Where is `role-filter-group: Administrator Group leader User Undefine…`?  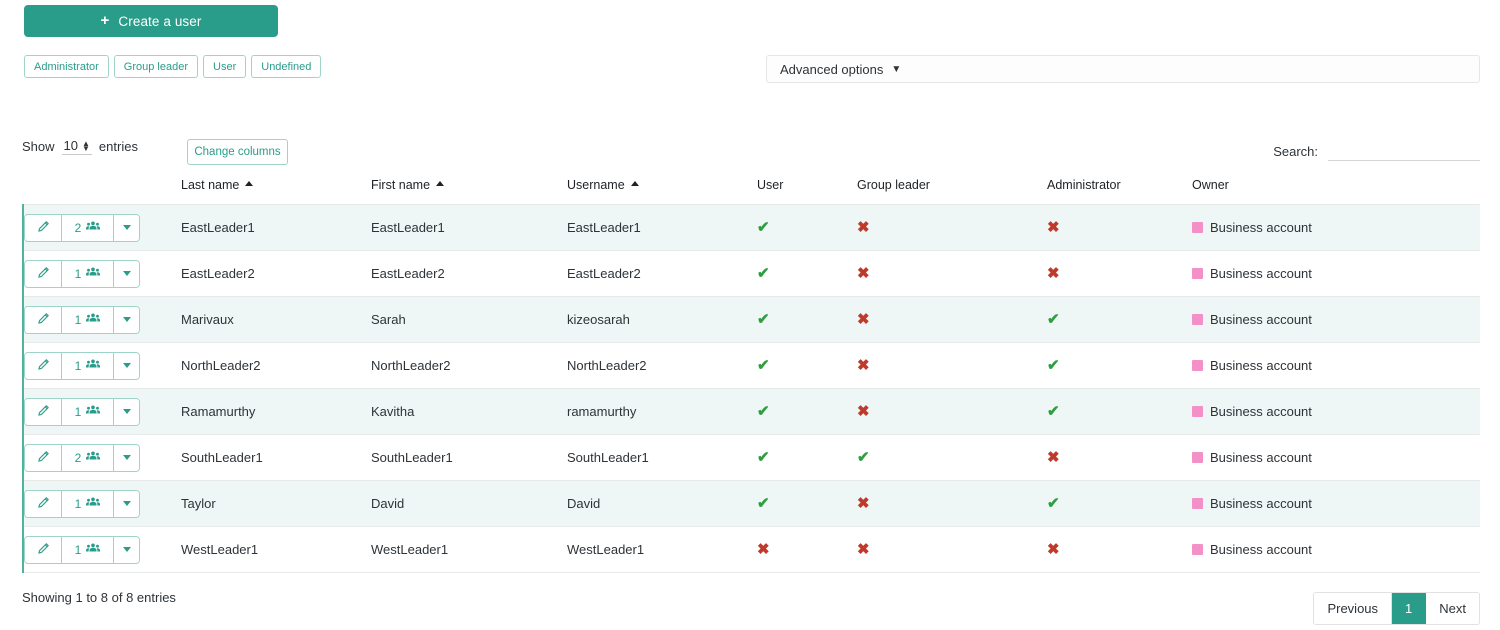 role-filter-group: Administrator Group leader User Undefine… is located at coordinates (173, 66).